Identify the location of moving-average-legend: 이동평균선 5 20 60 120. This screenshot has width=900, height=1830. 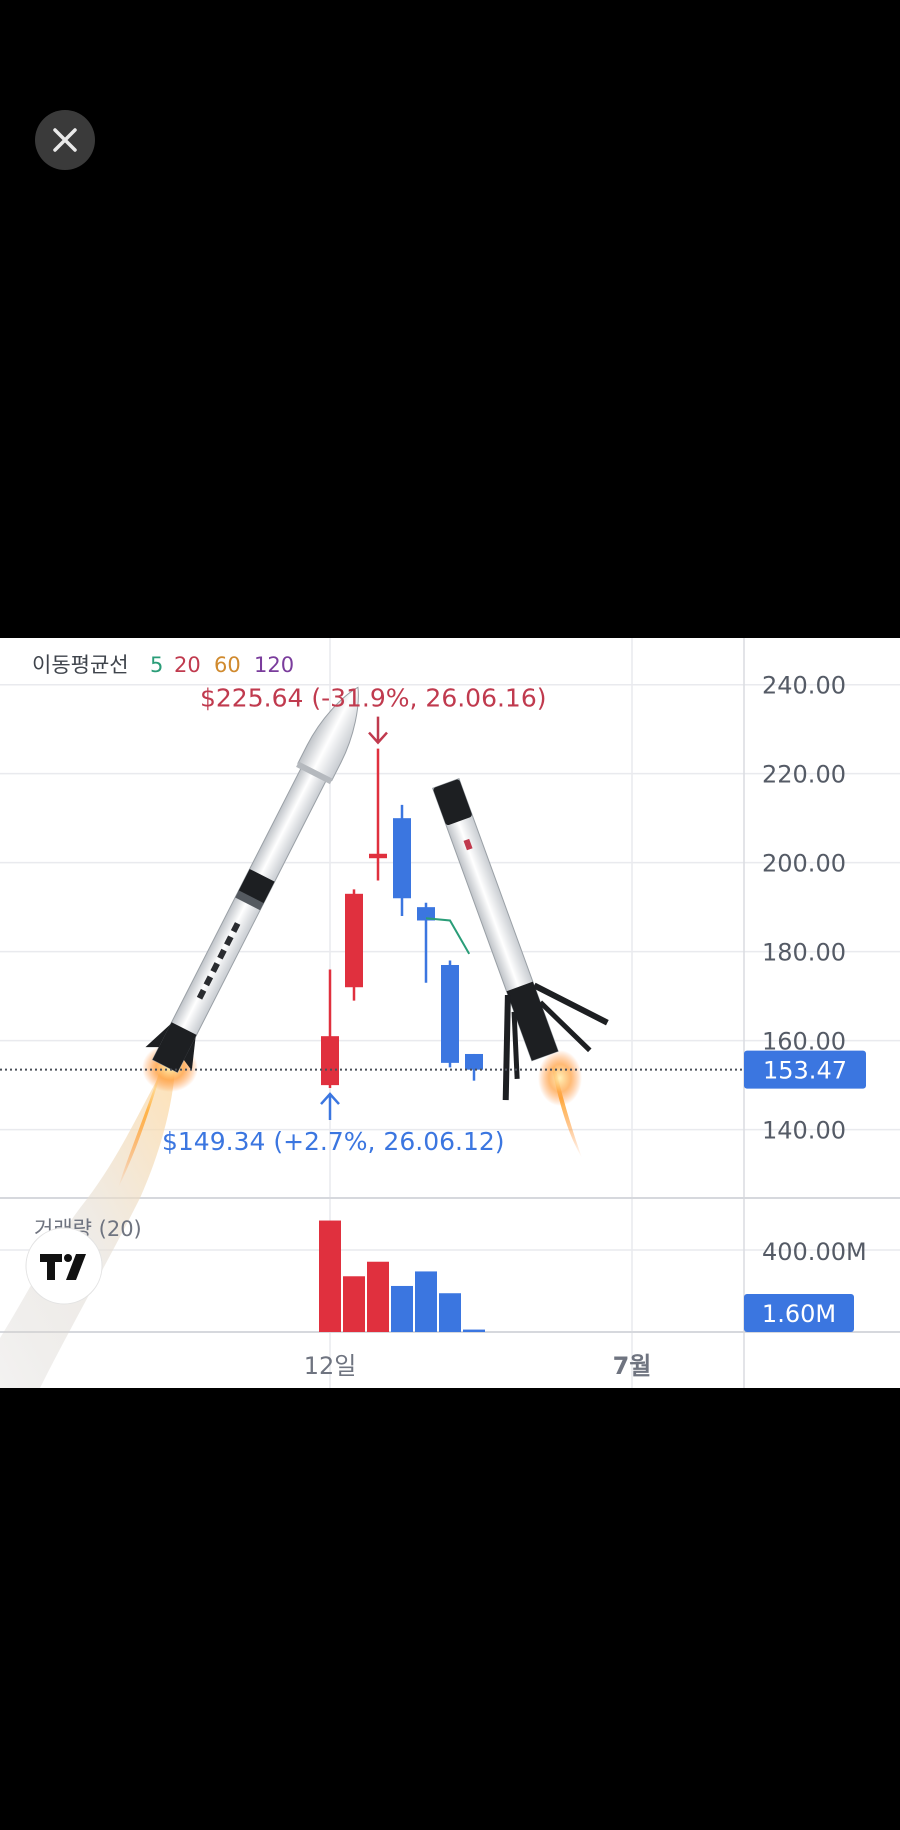
(163, 665).